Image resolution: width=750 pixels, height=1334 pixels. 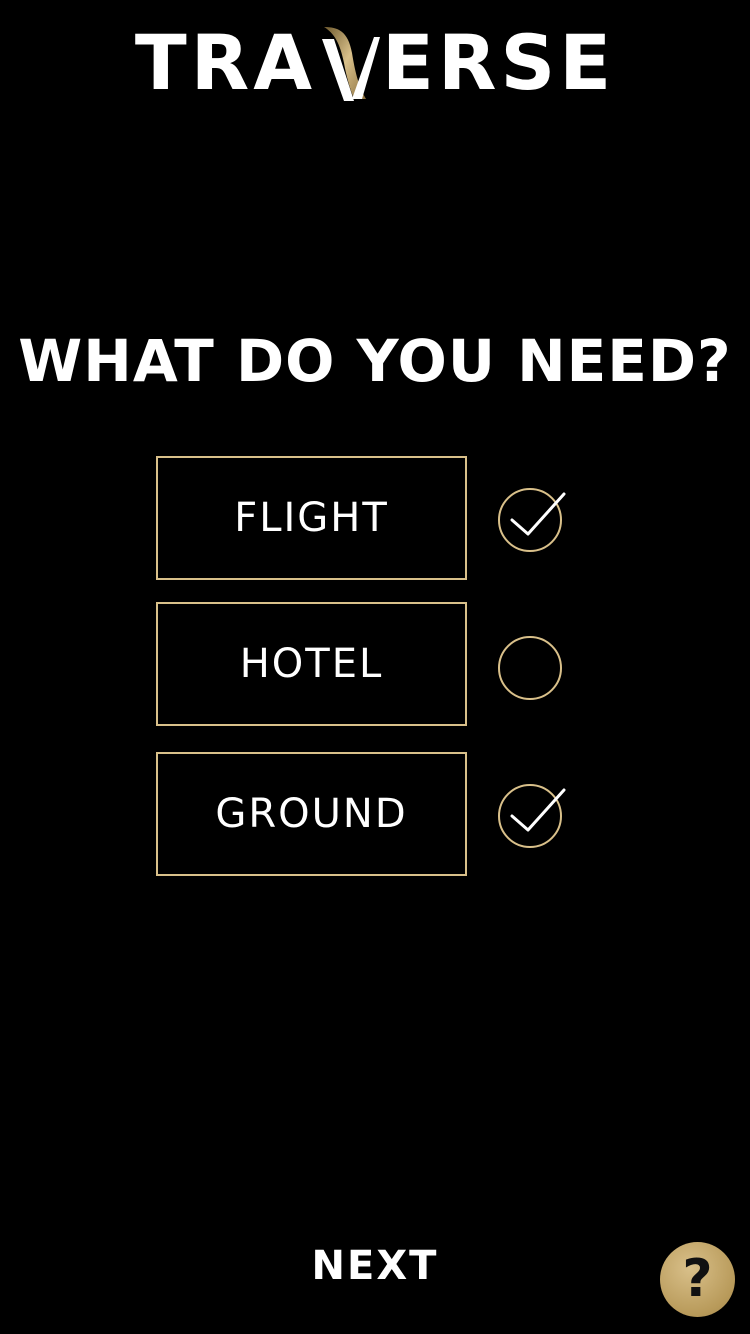 What do you see at coordinates (311, 518) in the screenshot?
I see `flight-option-button: FLIGHT` at bounding box center [311, 518].